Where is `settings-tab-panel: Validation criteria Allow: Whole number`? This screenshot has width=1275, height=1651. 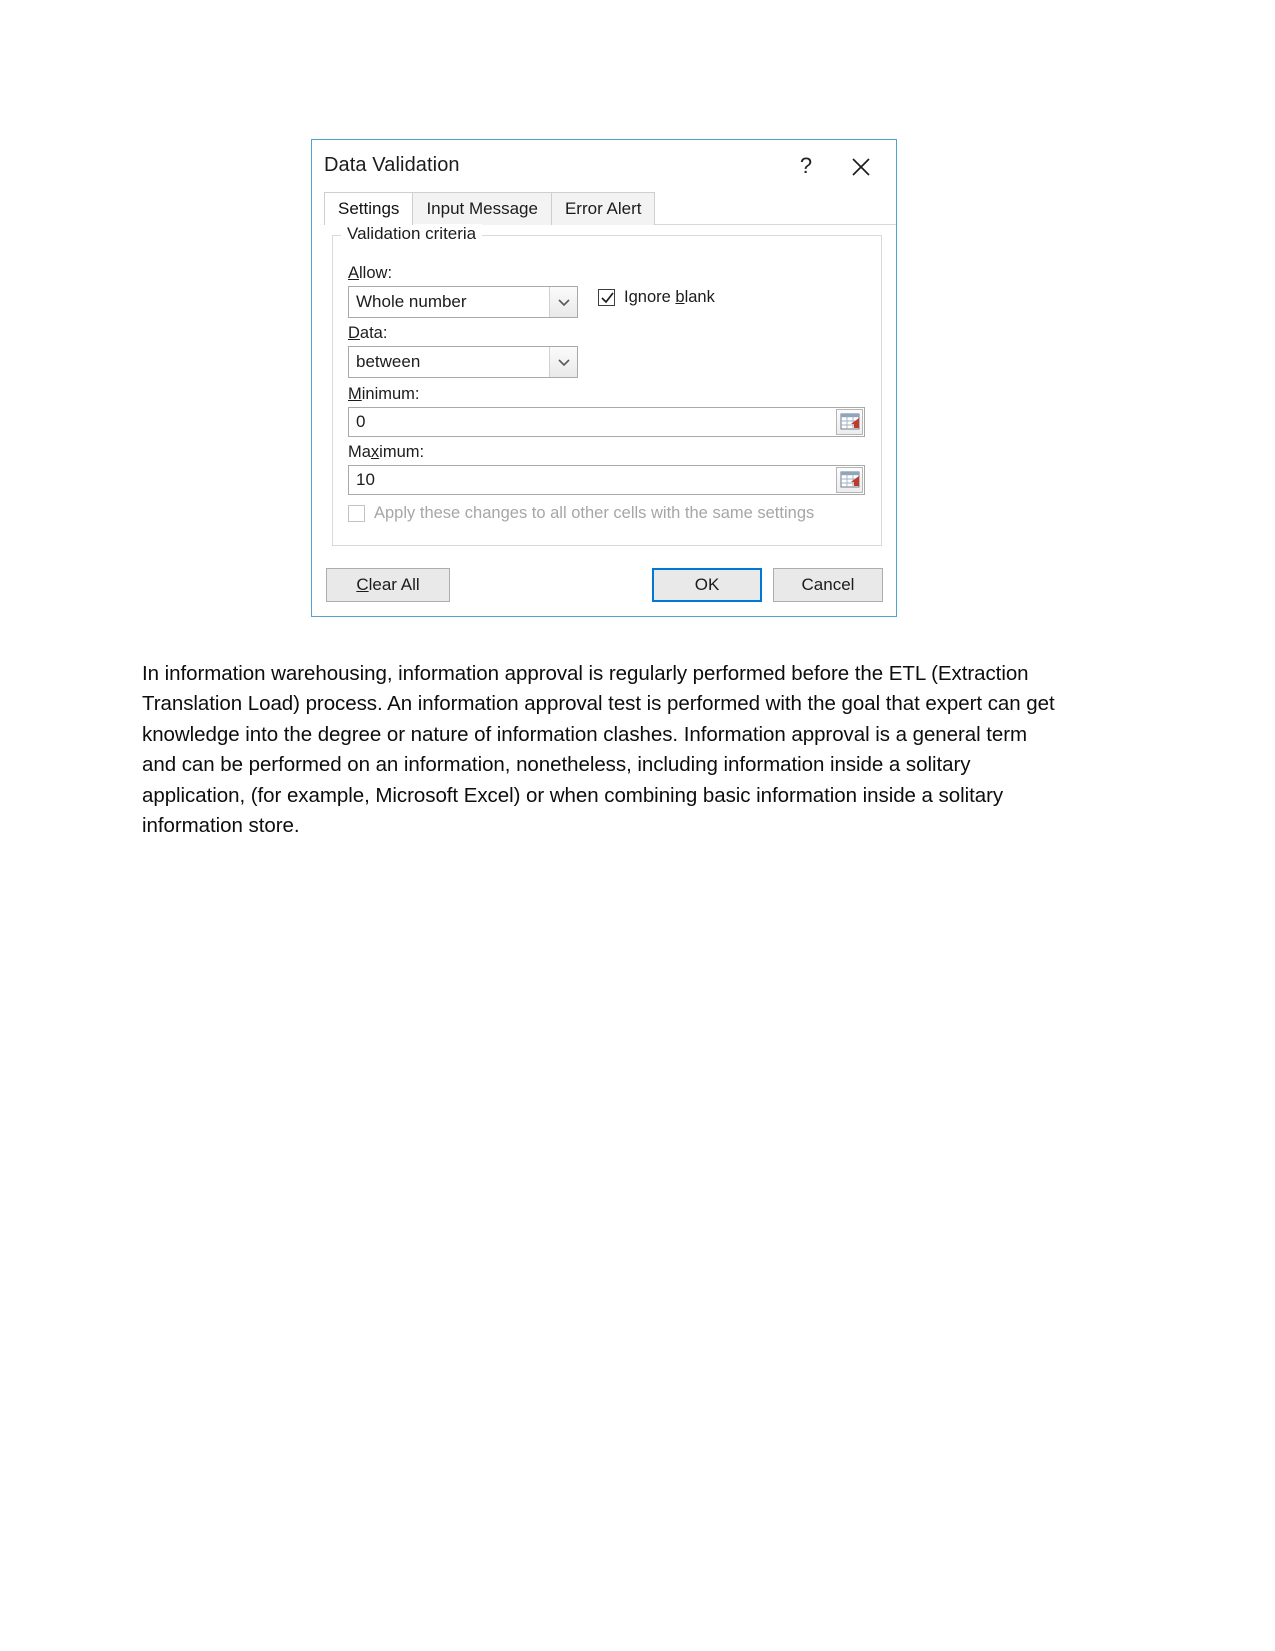
settings-tab-panel: Validation criteria Allow: Whole number is located at coordinates (604, 390).